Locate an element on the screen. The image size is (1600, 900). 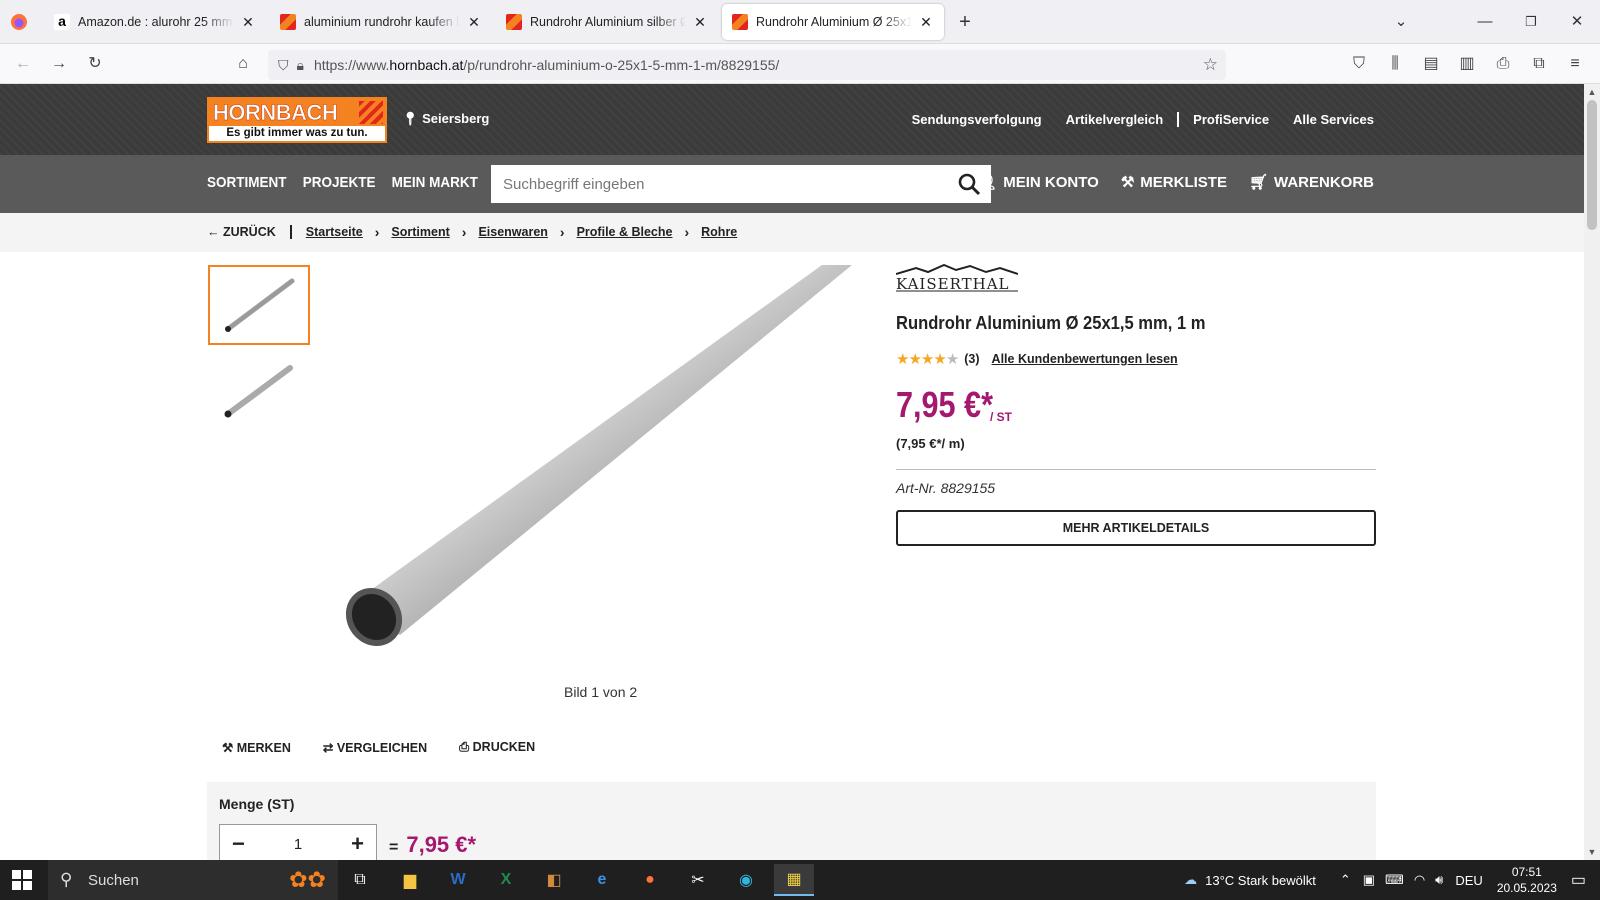
nav-projekte: PROJEKTE is located at coordinates (339, 182).